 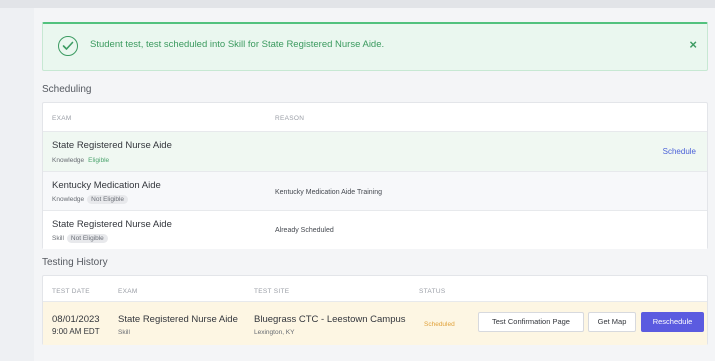 What do you see at coordinates (272, 291) in the screenshot?
I see `column-header-test-site: TEST SITE` at bounding box center [272, 291].